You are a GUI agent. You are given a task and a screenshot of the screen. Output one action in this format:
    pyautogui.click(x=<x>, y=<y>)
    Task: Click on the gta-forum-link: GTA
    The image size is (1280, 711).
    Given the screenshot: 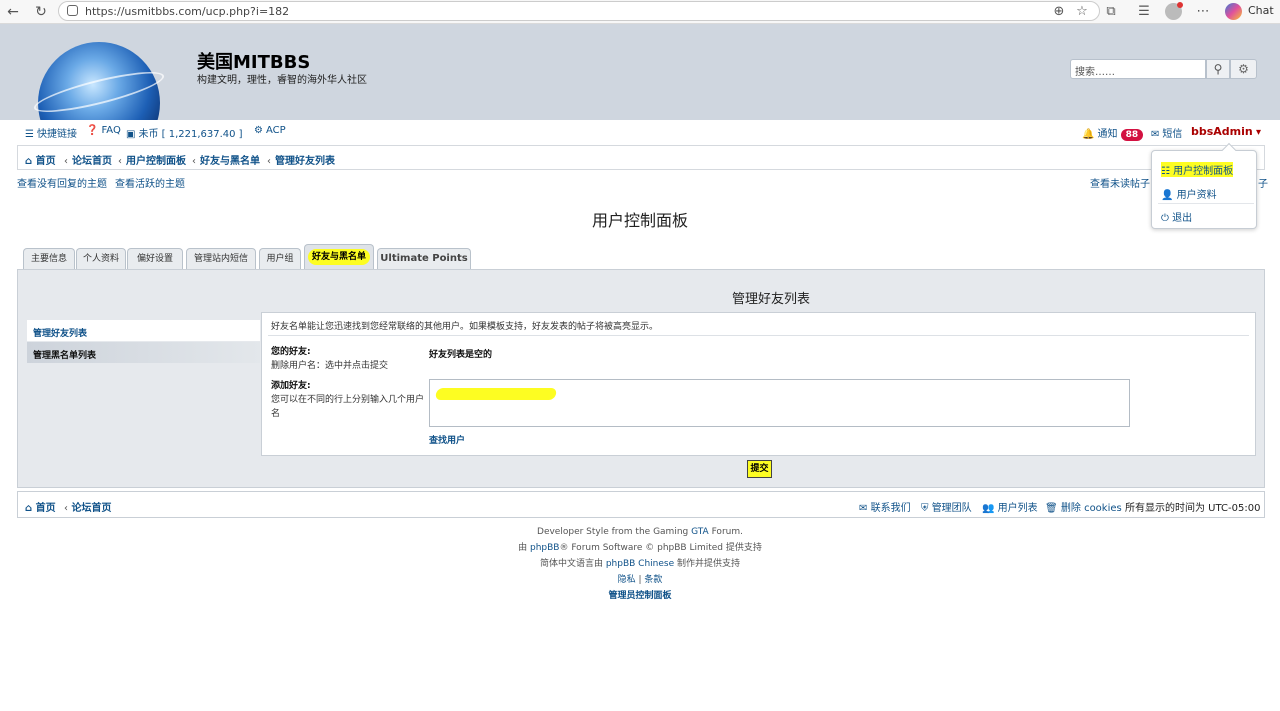 What is the action you would take?
    pyautogui.click(x=700, y=532)
    